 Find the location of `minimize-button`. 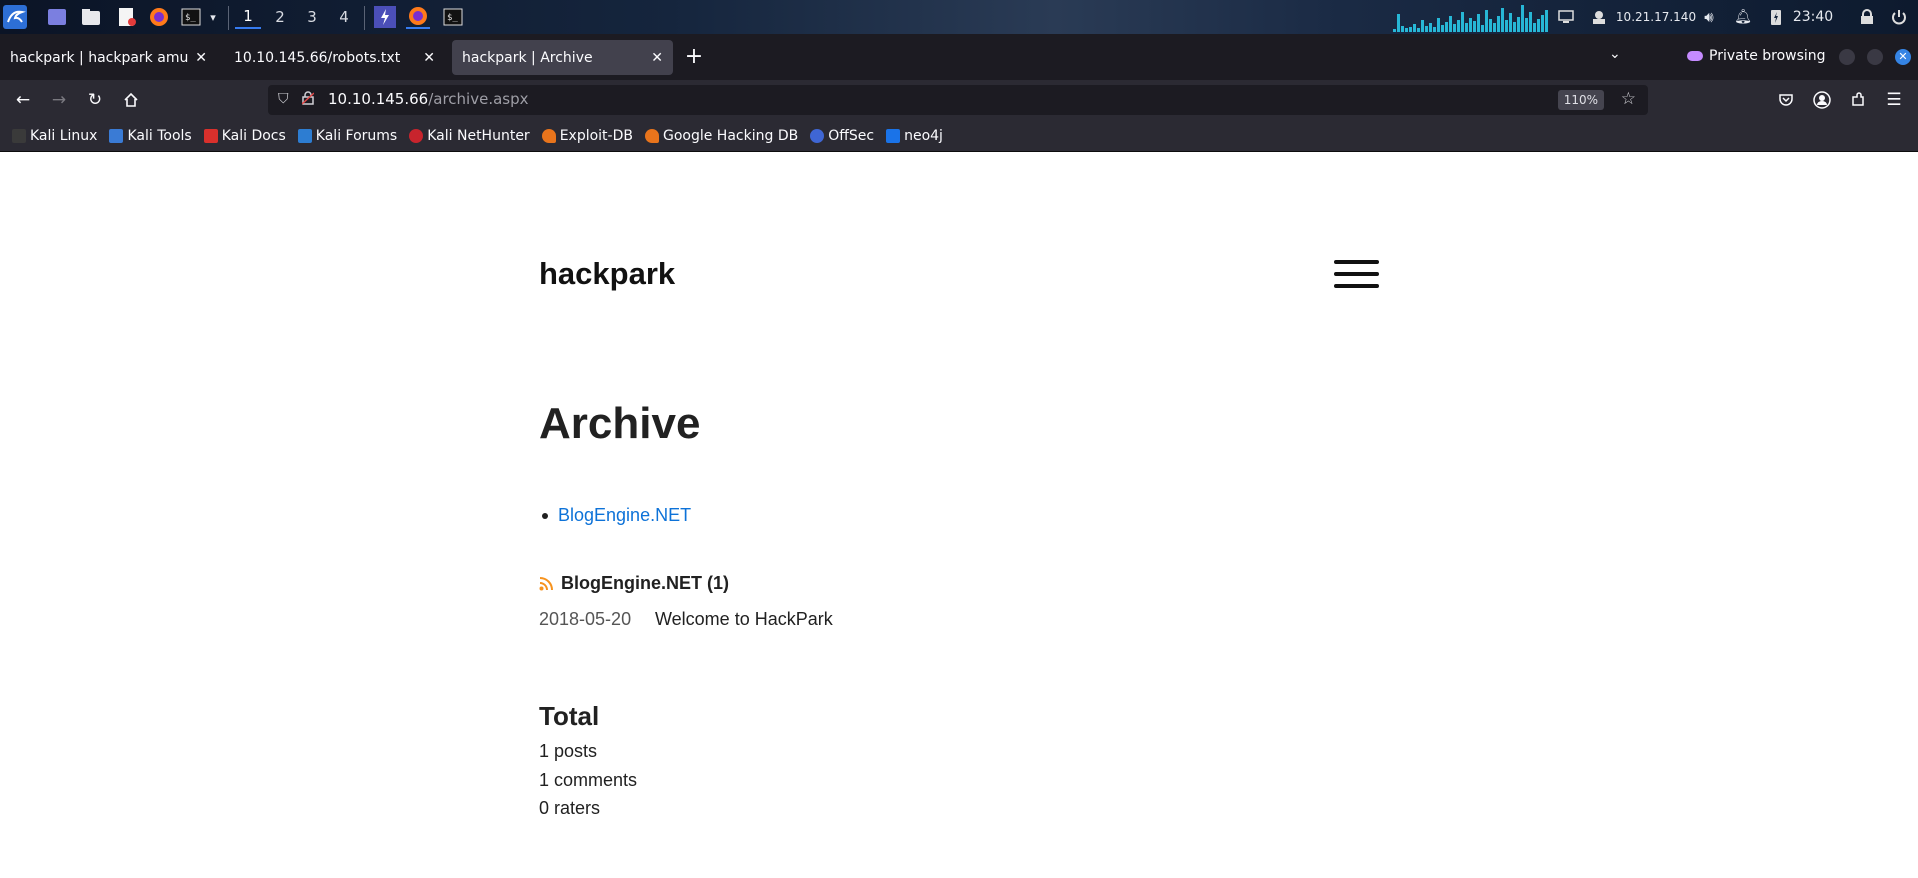

minimize-button is located at coordinates (1847, 57).